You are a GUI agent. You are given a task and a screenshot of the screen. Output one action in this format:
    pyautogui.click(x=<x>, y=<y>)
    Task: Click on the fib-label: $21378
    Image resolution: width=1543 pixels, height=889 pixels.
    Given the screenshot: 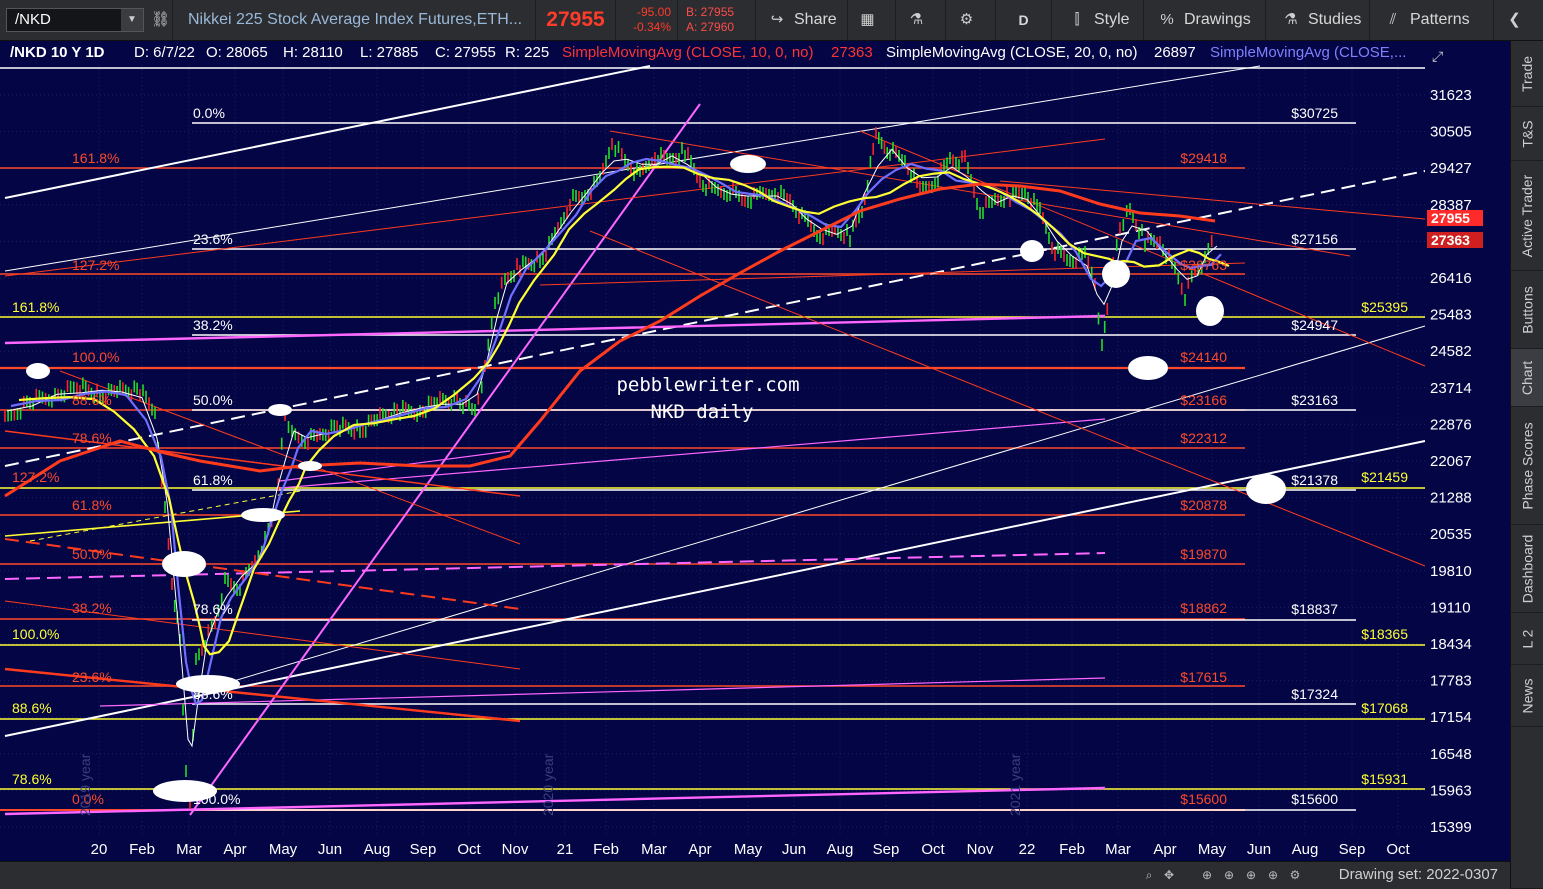 What is the action you would take?
    pyautogui.click(x=1314, y=480)
    